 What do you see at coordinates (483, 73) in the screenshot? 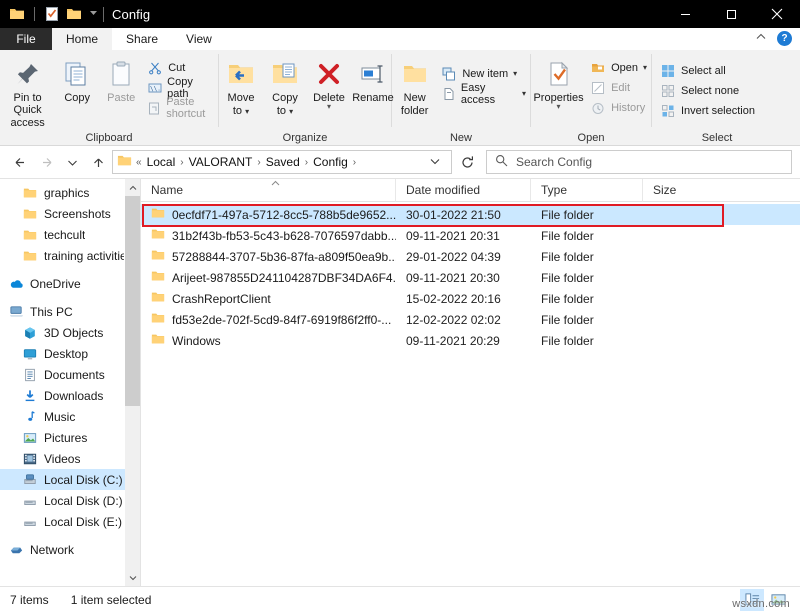
I see `new-item-button: New item ▾` at bounding box center [483, 73].